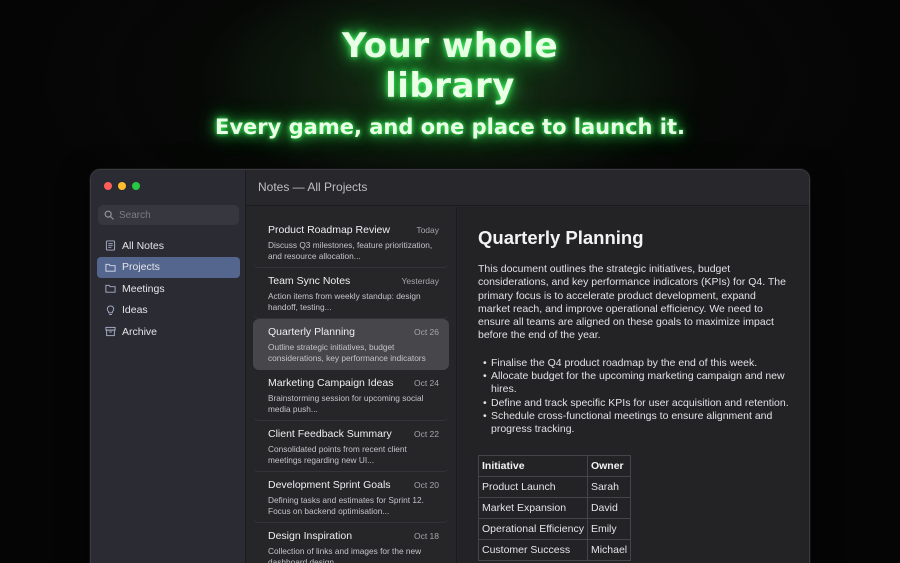 Image resolution: width=900 pixels, height=563 pixels. I want to click on note-date: Oct 20, so click(426, 485).